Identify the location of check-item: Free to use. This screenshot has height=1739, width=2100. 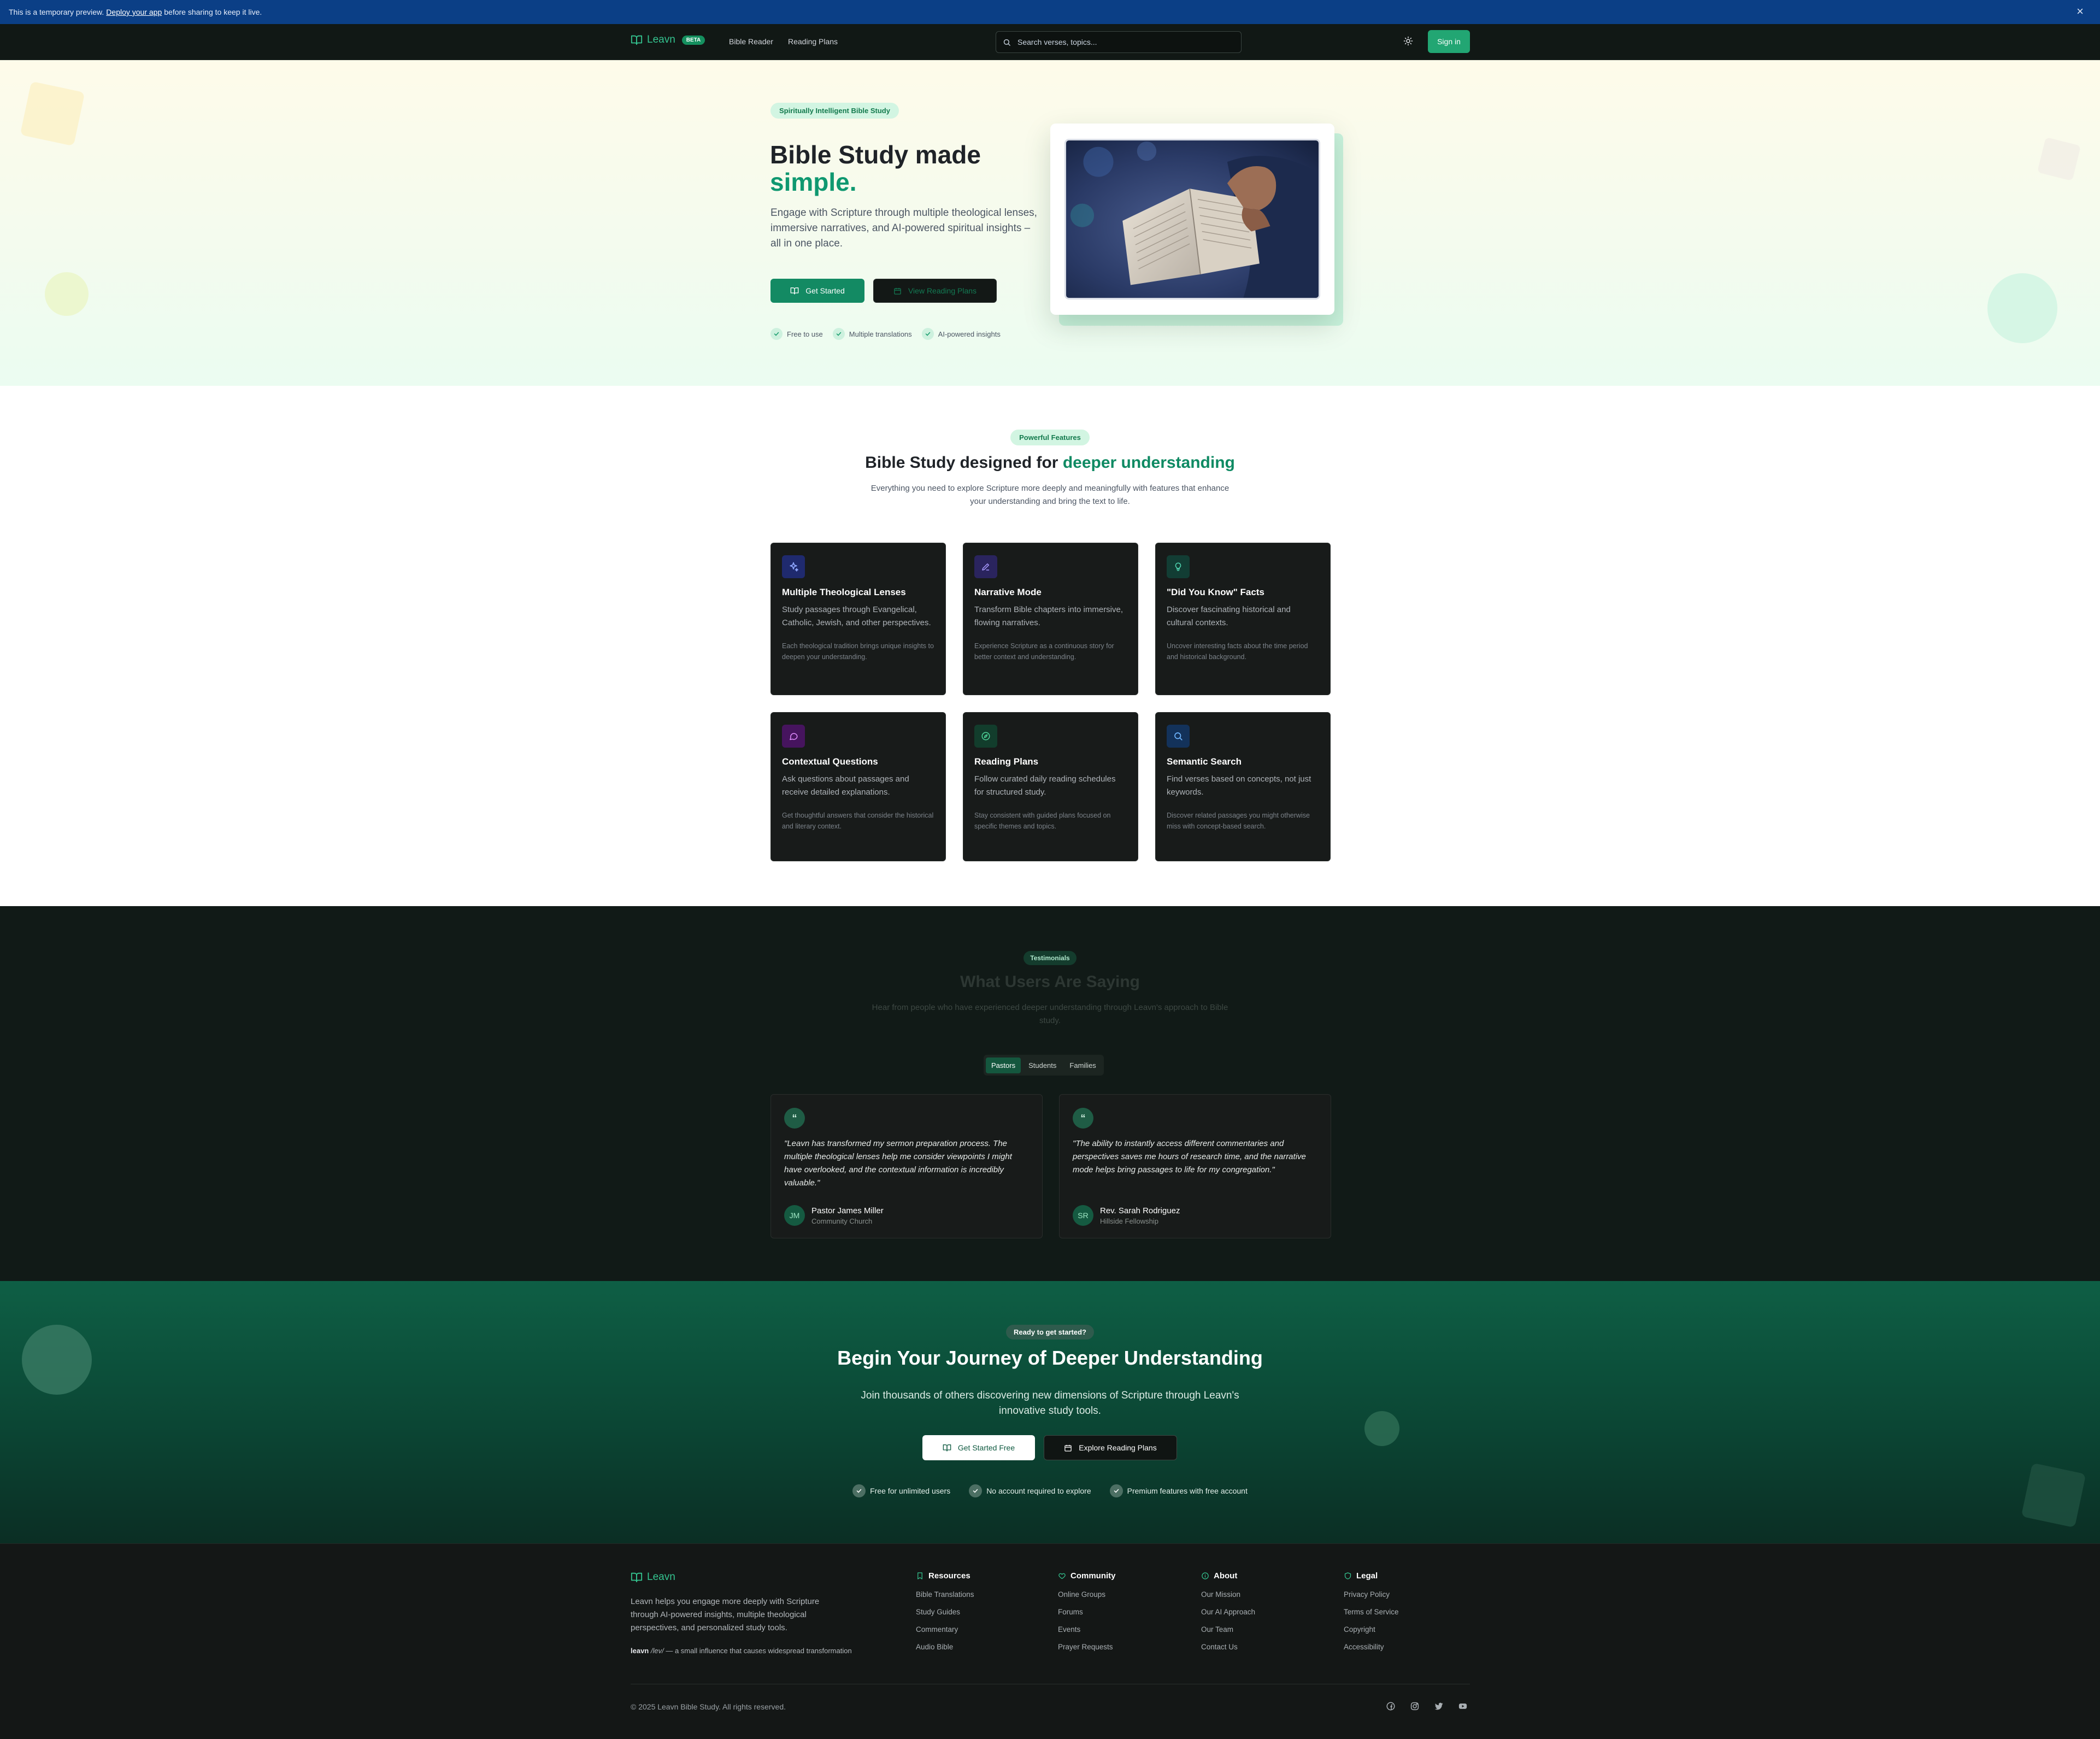
(797, 334).